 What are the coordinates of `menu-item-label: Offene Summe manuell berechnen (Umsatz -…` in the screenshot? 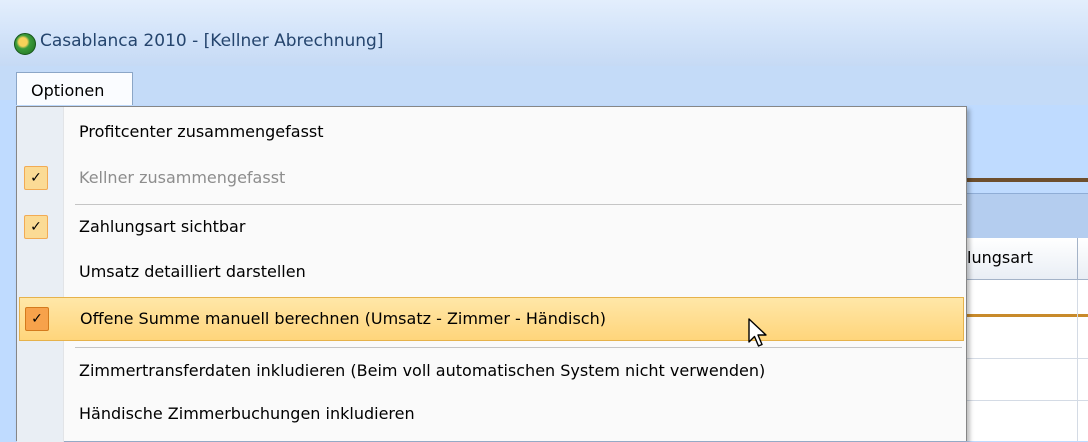 It's located at (343, 318).